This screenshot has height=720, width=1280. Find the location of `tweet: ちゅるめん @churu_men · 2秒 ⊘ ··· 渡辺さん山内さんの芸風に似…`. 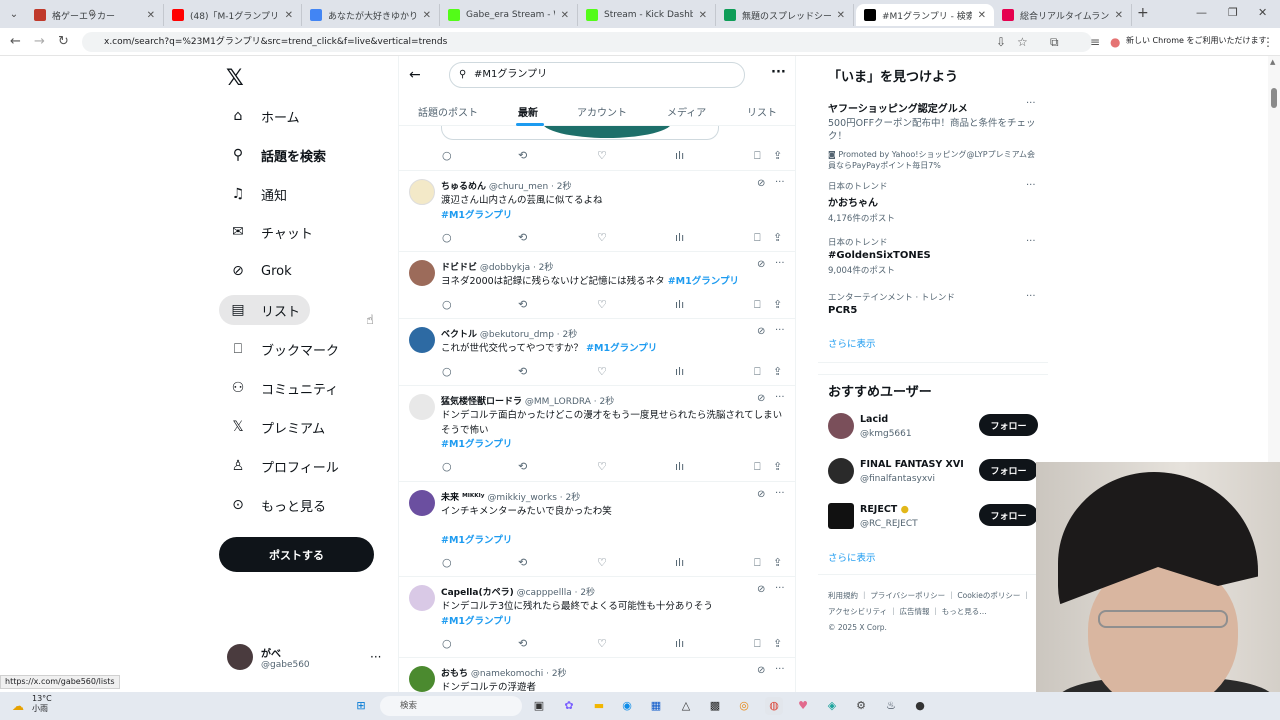

tweet: ちゅるめん @churu_men · 2秒 ⊘ ··· 渡辺さん山内さんの芸風に似… is located at coordinates (597, 211).